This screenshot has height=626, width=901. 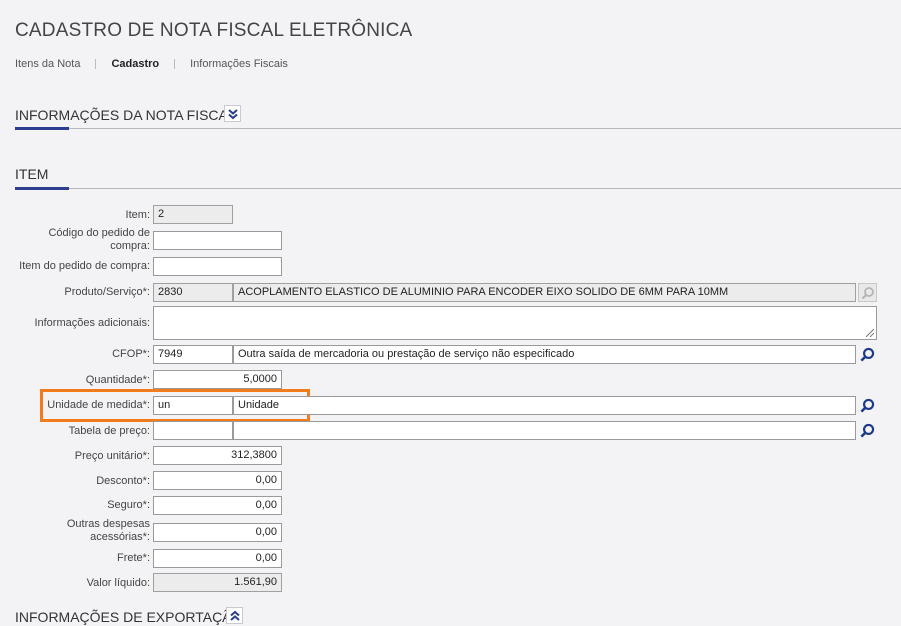 What do you see at coordinates (217, 480) in the screenshot?
I see `discount-input: 0,00` at bounding box center [217, 480].